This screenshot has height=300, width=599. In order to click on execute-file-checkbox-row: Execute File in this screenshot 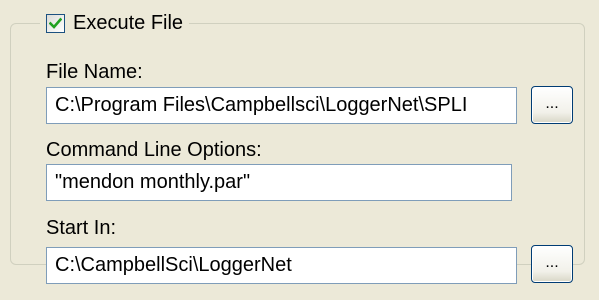, I will do `click(115, 23)`.